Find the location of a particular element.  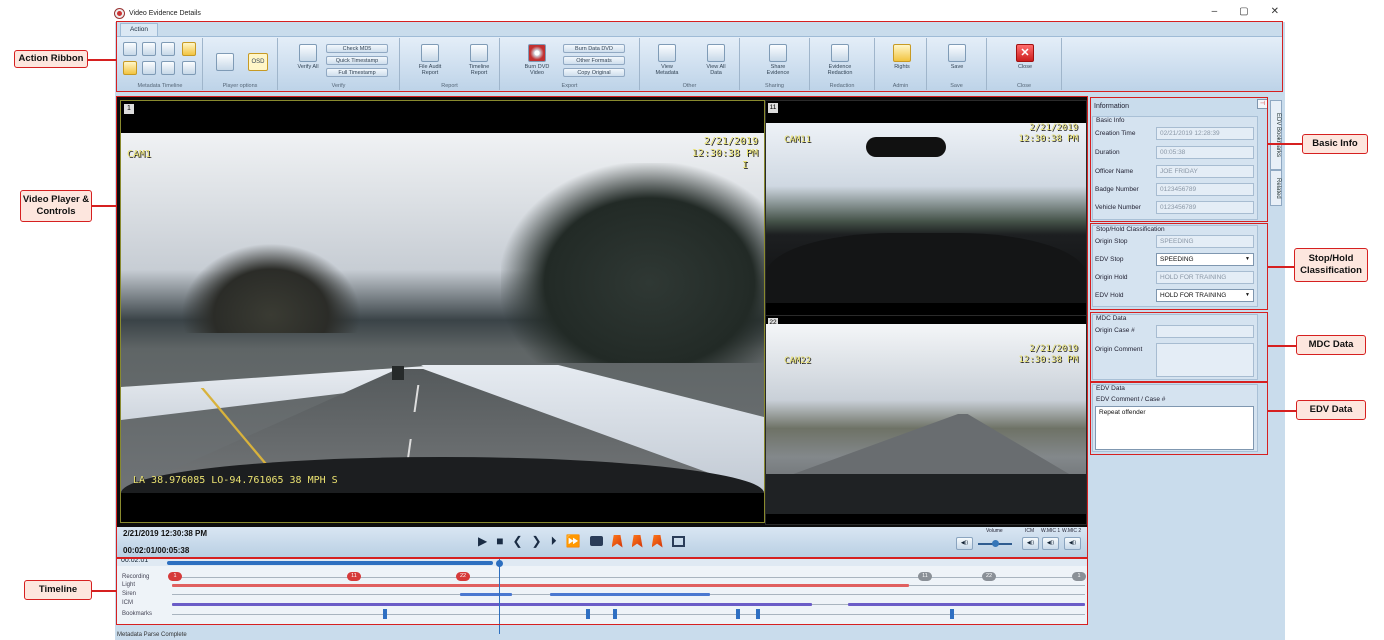

share-evidence-button: Share Evidence is located at coordinates (778, 60).